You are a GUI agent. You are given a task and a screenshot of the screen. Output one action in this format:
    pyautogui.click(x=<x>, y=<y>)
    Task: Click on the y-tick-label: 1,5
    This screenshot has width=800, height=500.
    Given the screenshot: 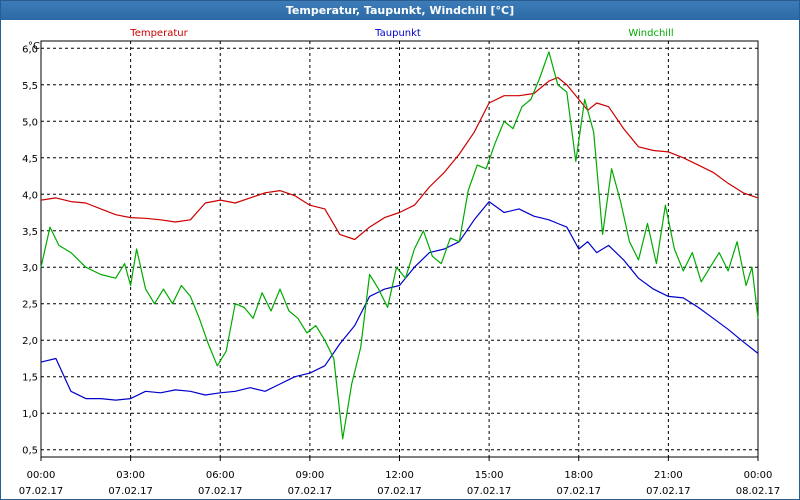 What is the action you would take?
    pyautogui.click(x=30, y=378)
    